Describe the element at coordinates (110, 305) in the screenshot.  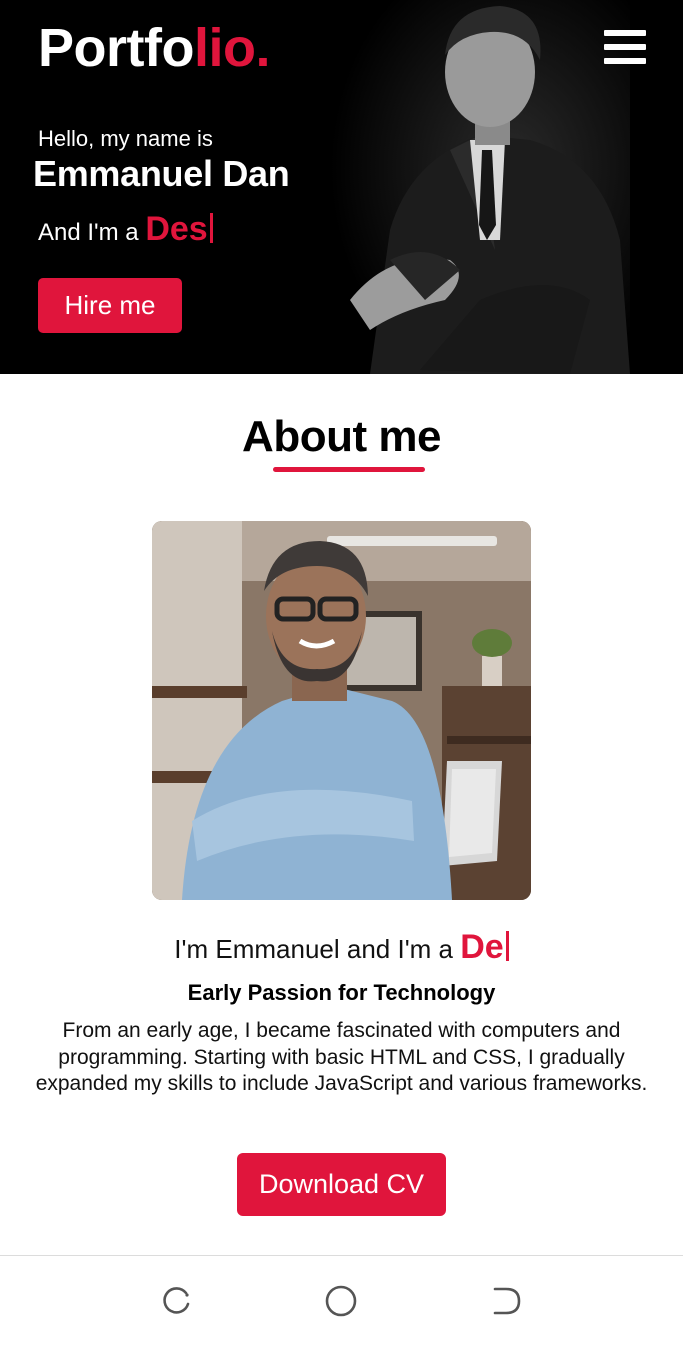
I see `hire-me-button: Hire me` at that location.